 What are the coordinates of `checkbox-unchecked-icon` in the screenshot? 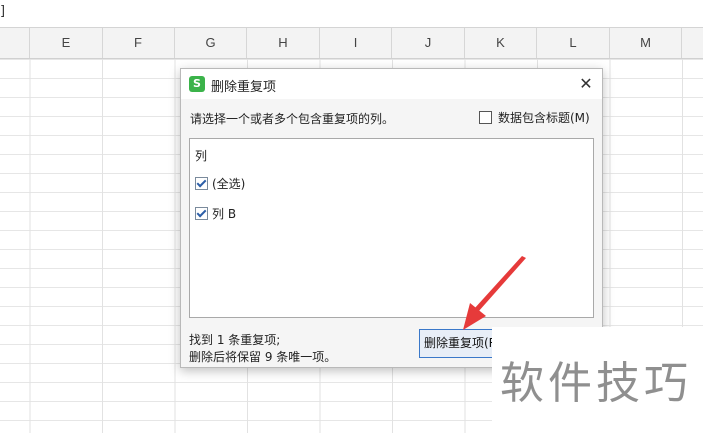 It's located at (485, 117).